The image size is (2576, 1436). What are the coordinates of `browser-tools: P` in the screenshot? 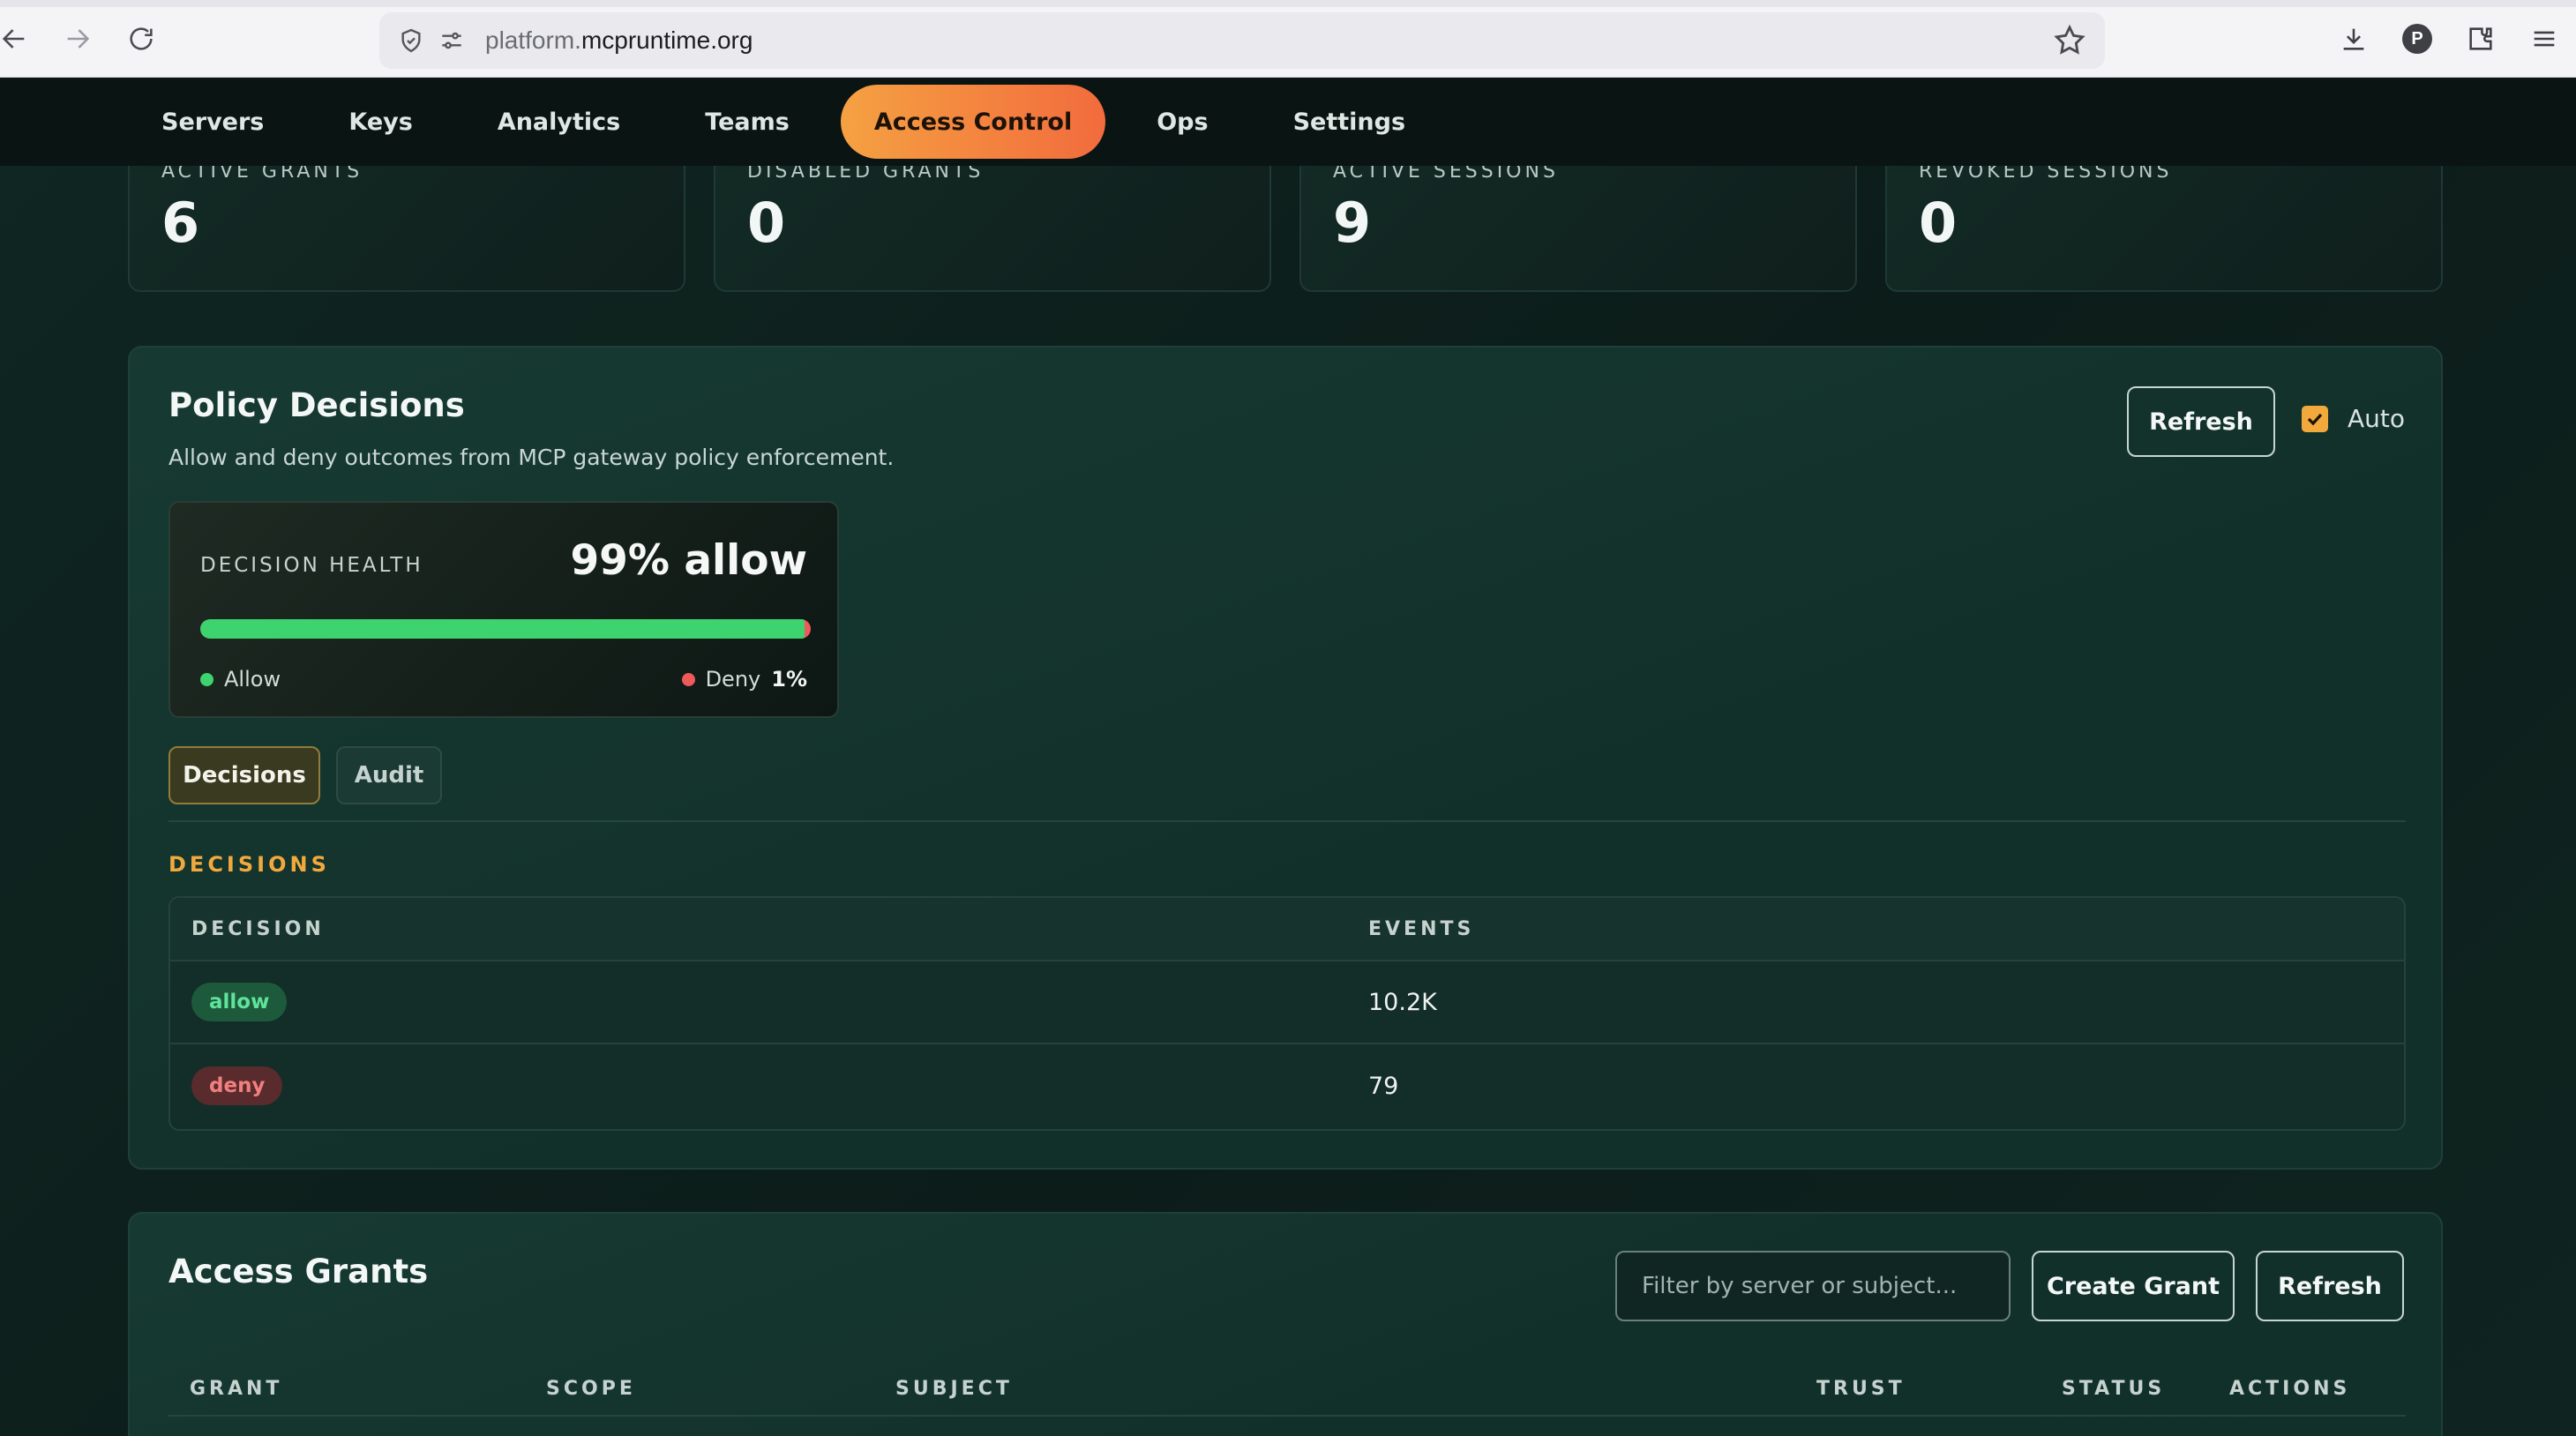 It's located at (2449, 38).